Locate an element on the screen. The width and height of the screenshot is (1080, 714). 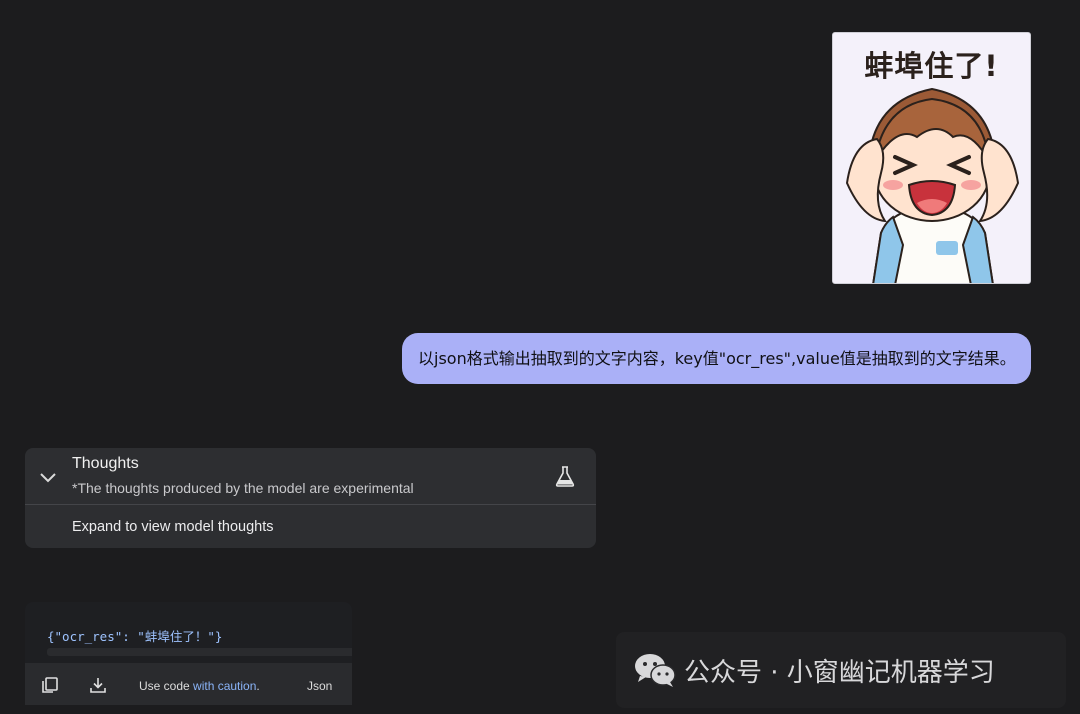
watermark: 公众号 · 小窗幽记机器学习 is located at coordinates (841, 670).